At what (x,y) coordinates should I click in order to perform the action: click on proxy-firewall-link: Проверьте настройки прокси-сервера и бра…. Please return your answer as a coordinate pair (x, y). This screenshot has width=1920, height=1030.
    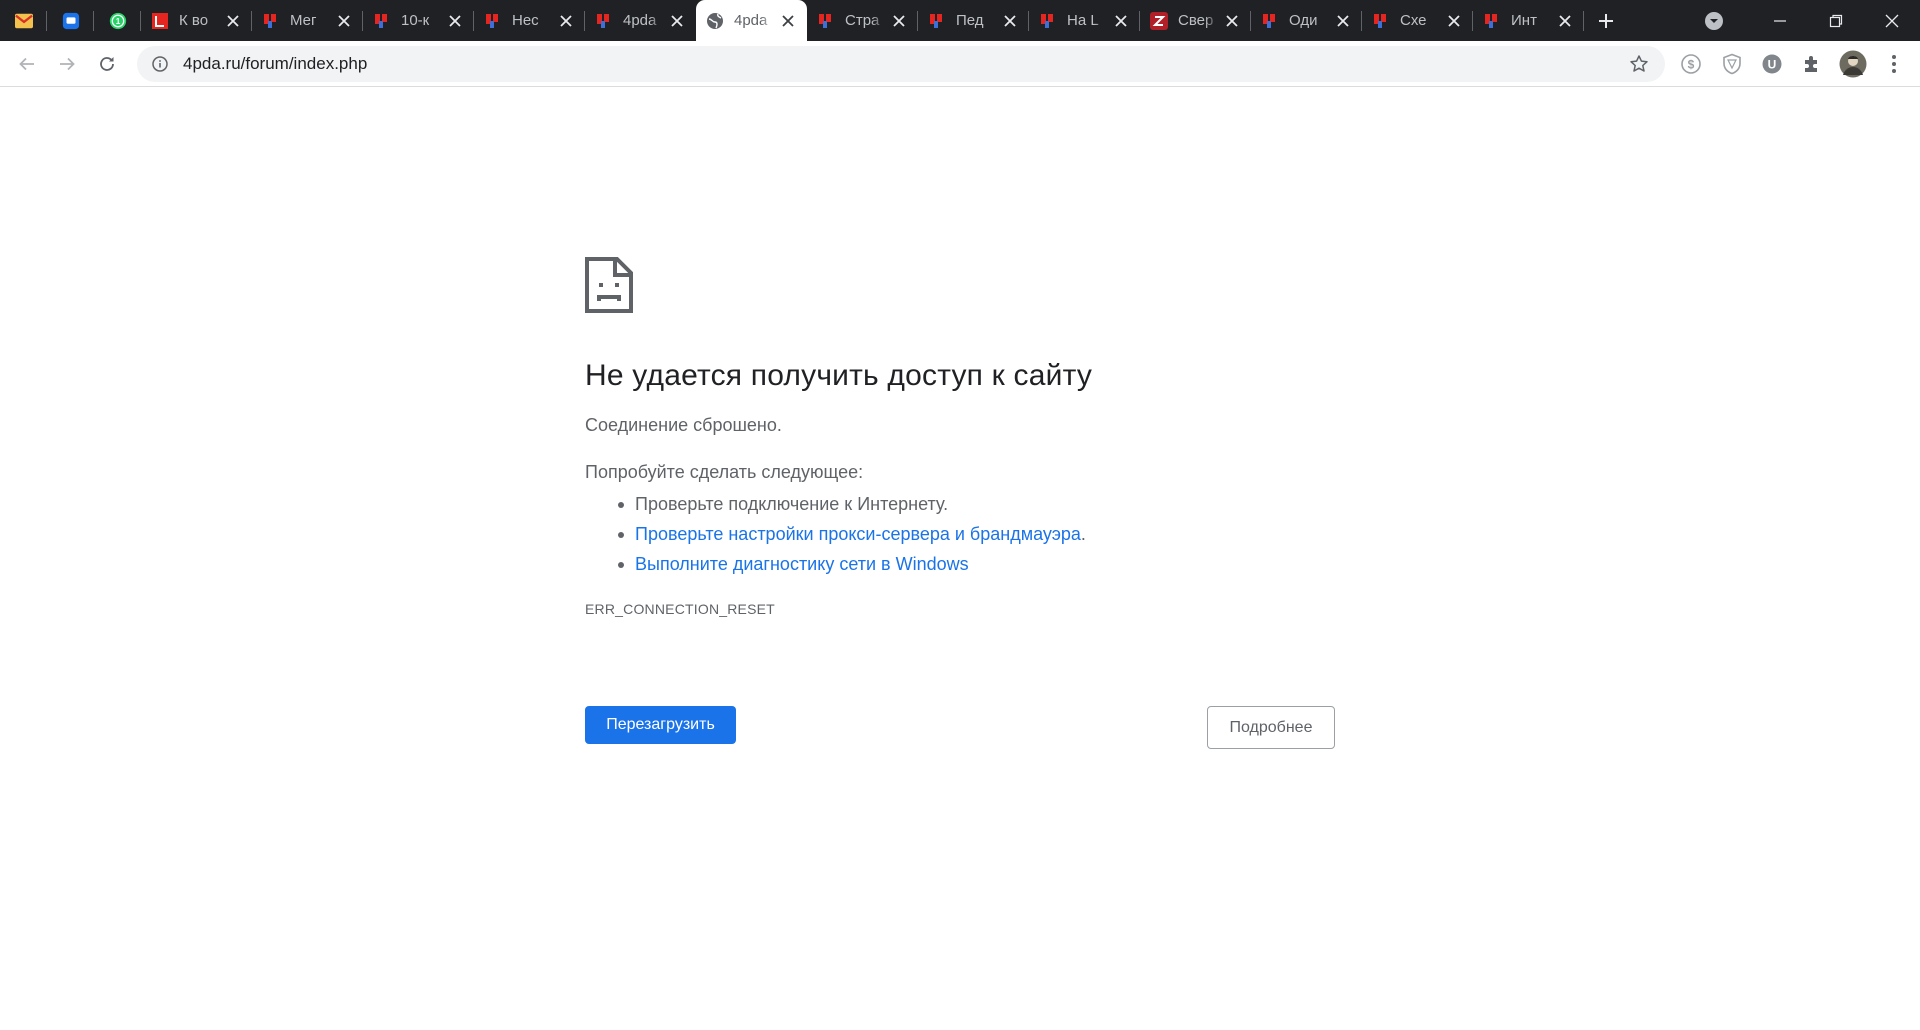
    Looking at the image, I should click on (858, 534).